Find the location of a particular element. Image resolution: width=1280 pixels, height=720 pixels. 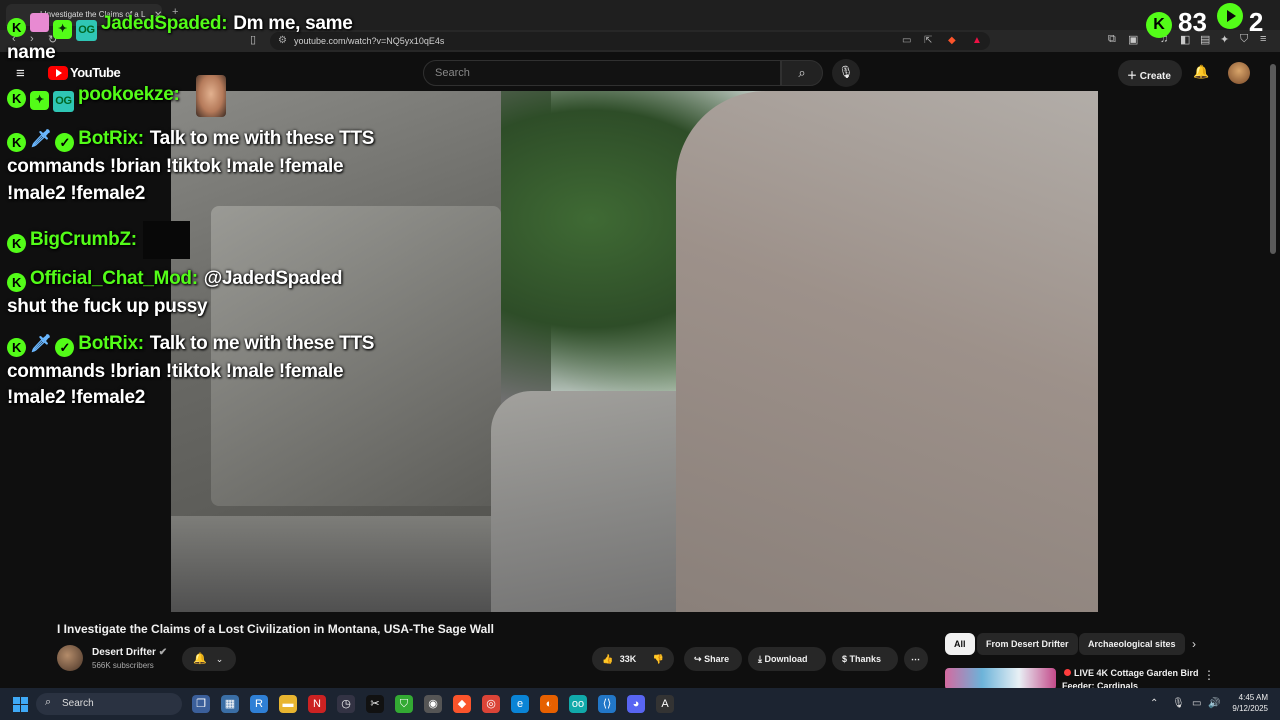

search-input: Search is located at coordinates (602, 73).